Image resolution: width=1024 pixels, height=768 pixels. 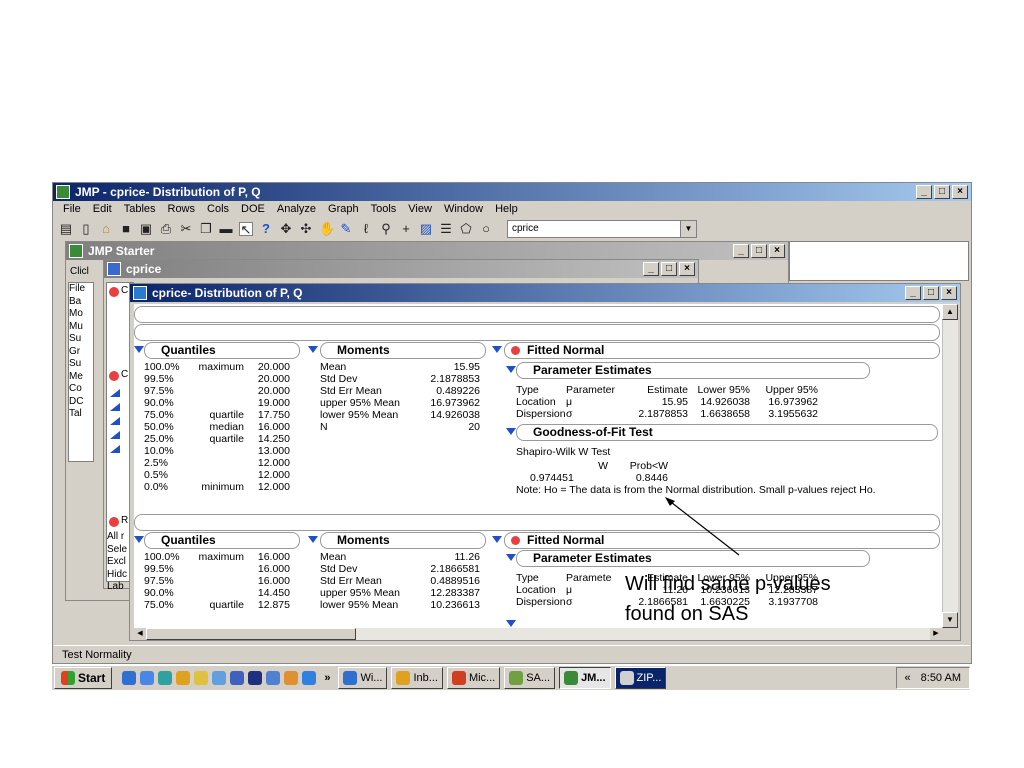 I want to click on menu-item-tables: Tables, so click(x=140, y=209).